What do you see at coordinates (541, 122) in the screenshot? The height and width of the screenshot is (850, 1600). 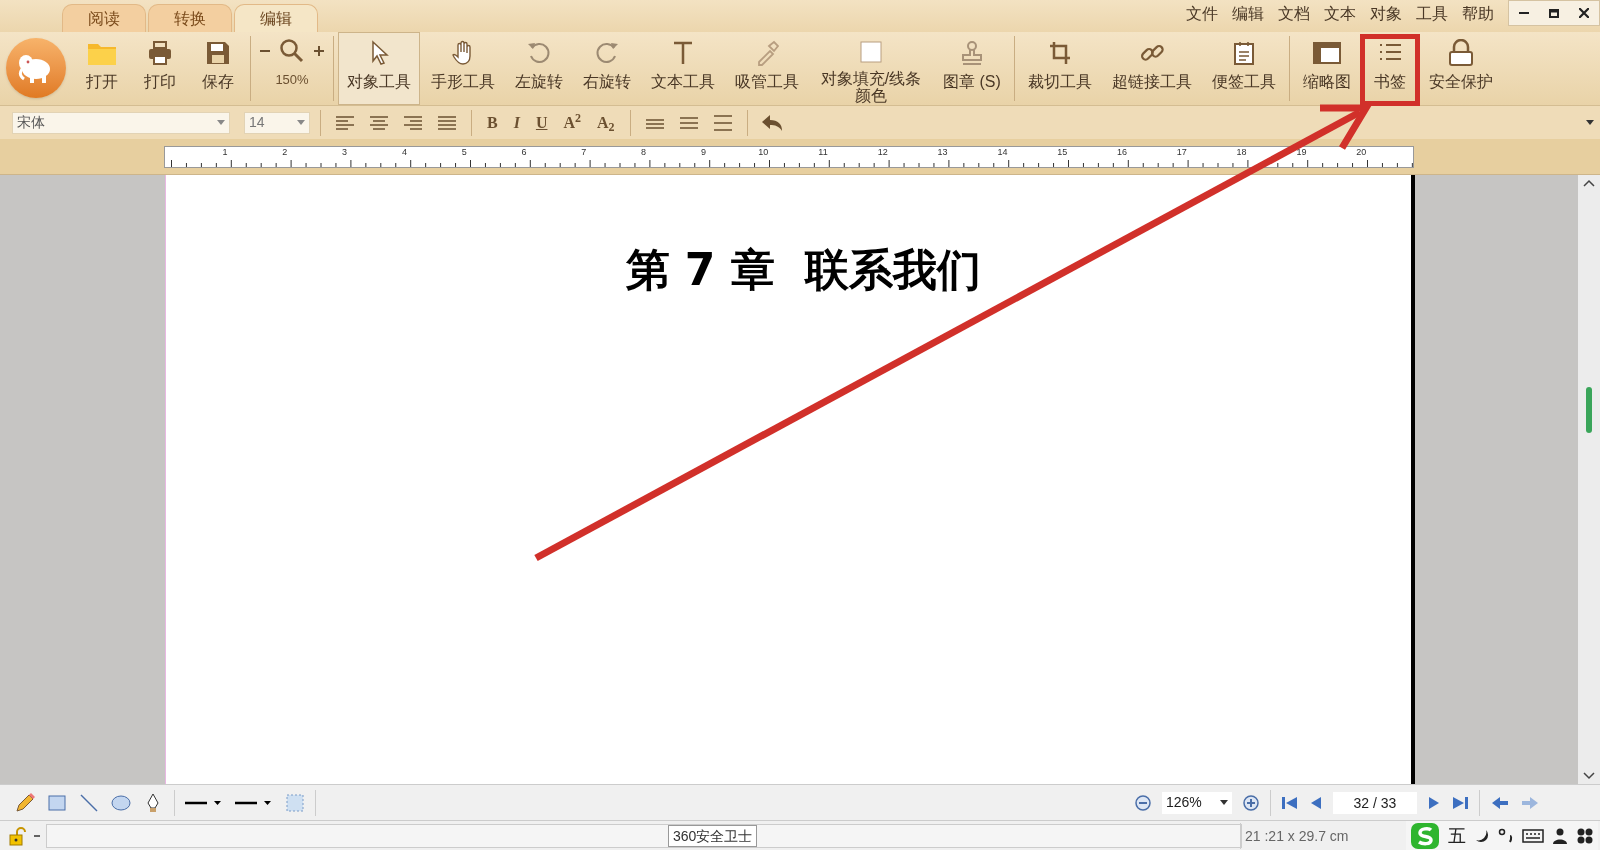 I see `text-style-button: U` at bounding box center [541, 122].